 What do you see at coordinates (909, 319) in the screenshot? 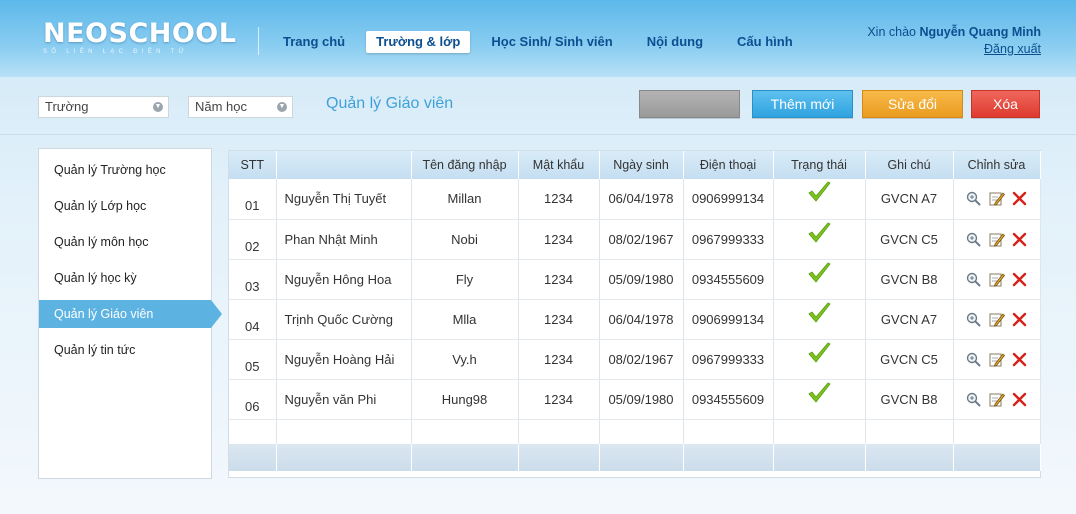
I see `cell-note: GVCN A7` at bounding box center [909, 319].